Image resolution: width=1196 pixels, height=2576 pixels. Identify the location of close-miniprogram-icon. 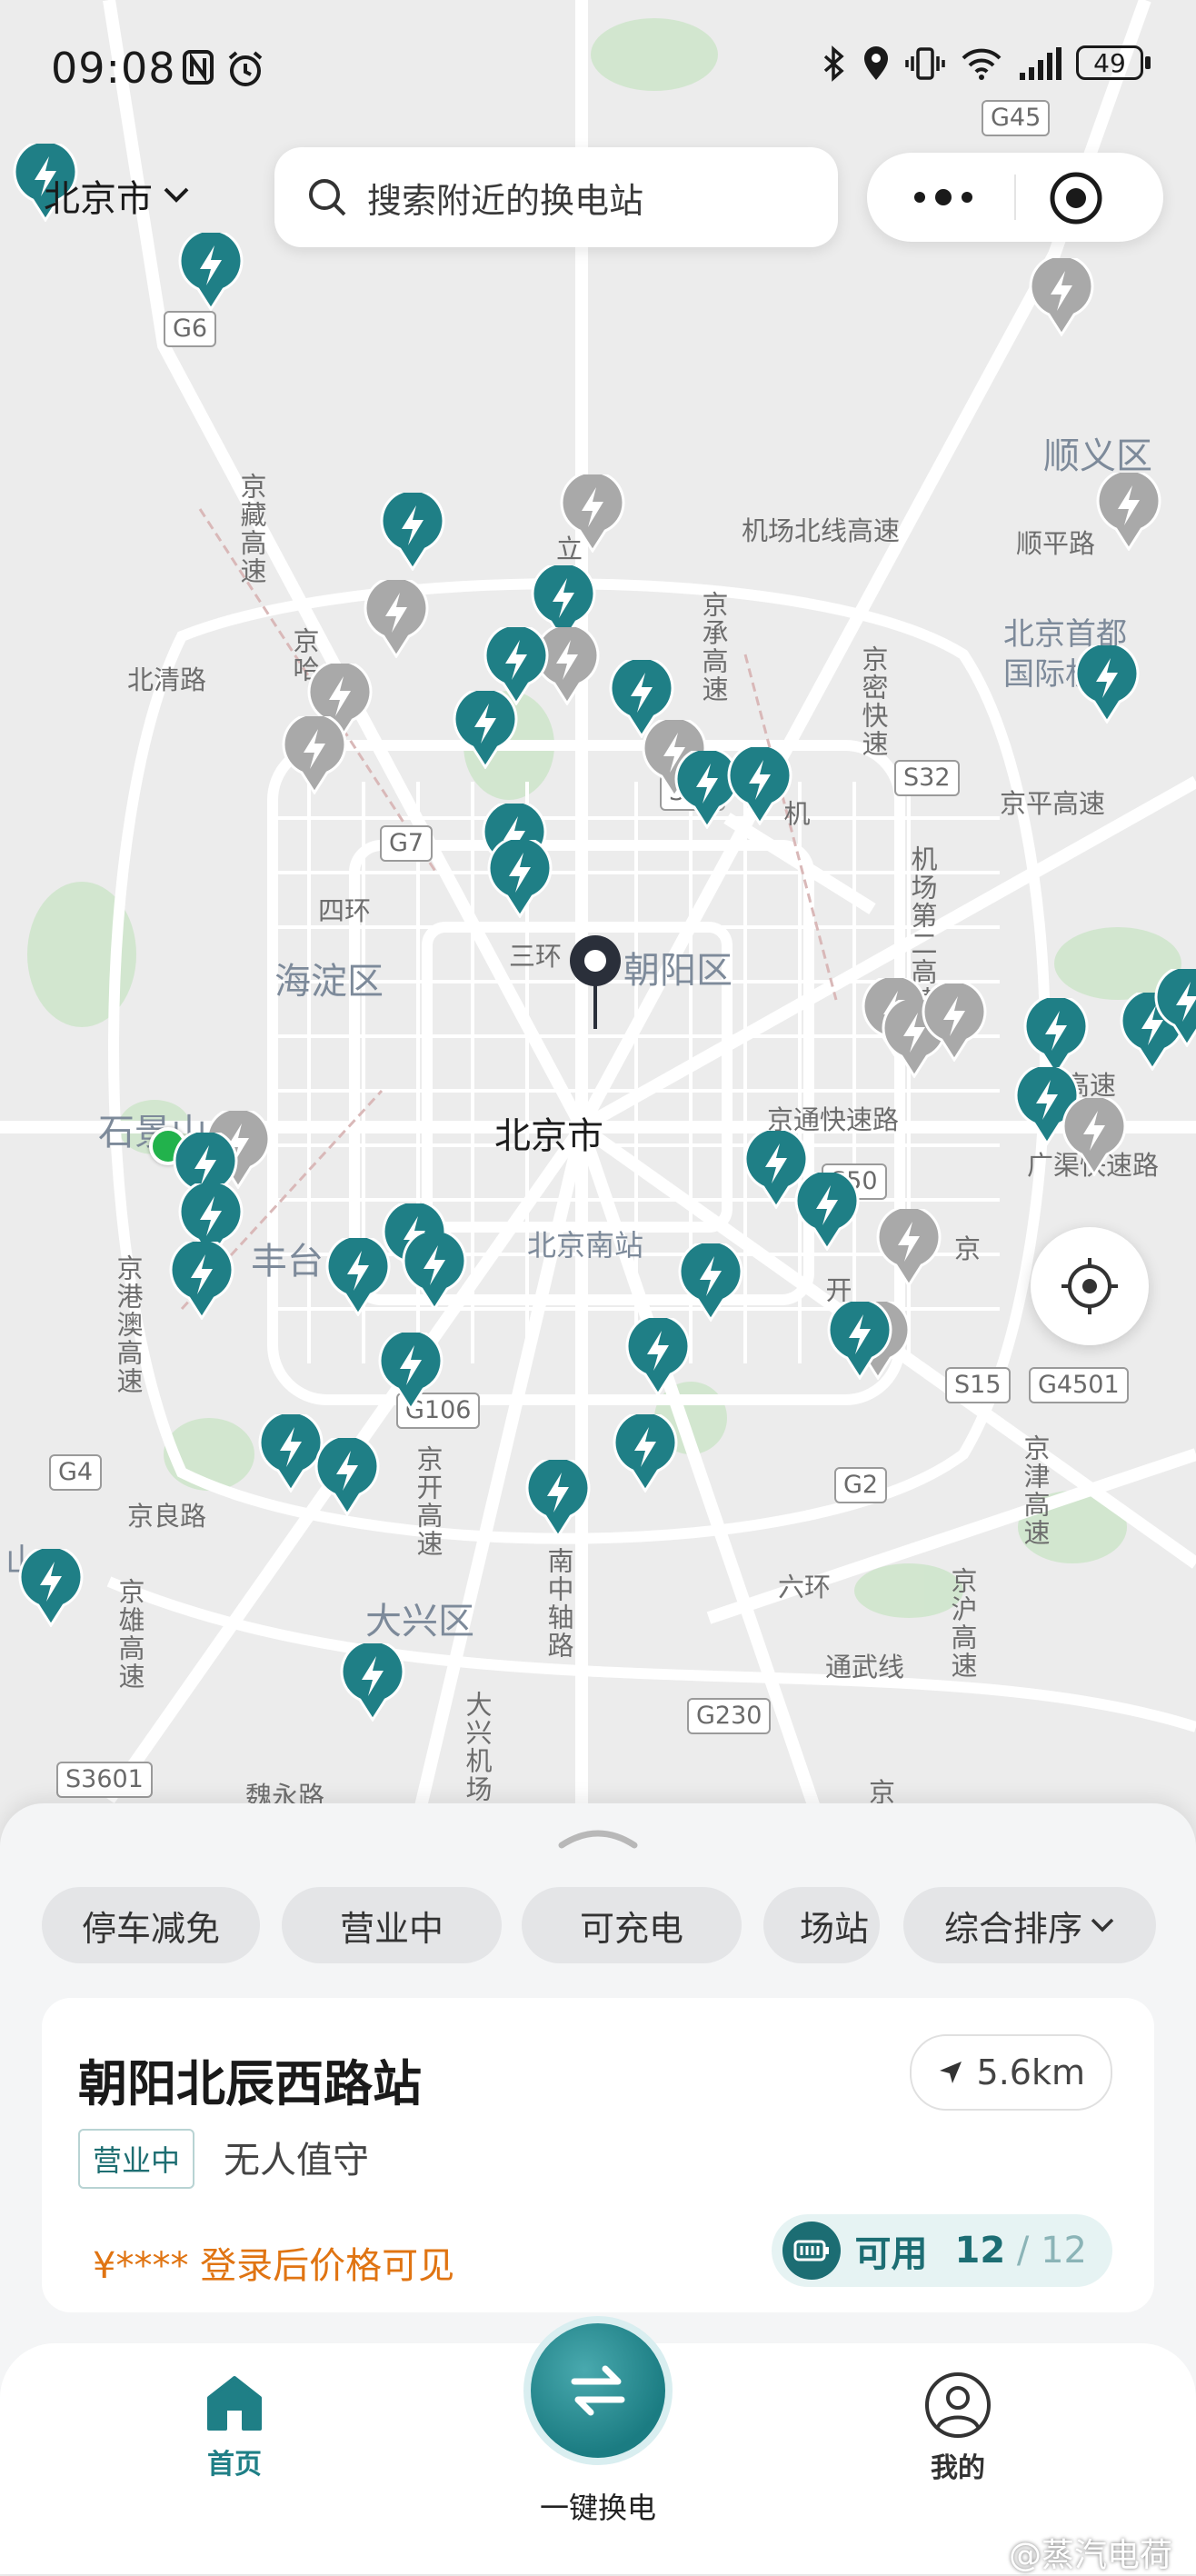
(1076, 198).